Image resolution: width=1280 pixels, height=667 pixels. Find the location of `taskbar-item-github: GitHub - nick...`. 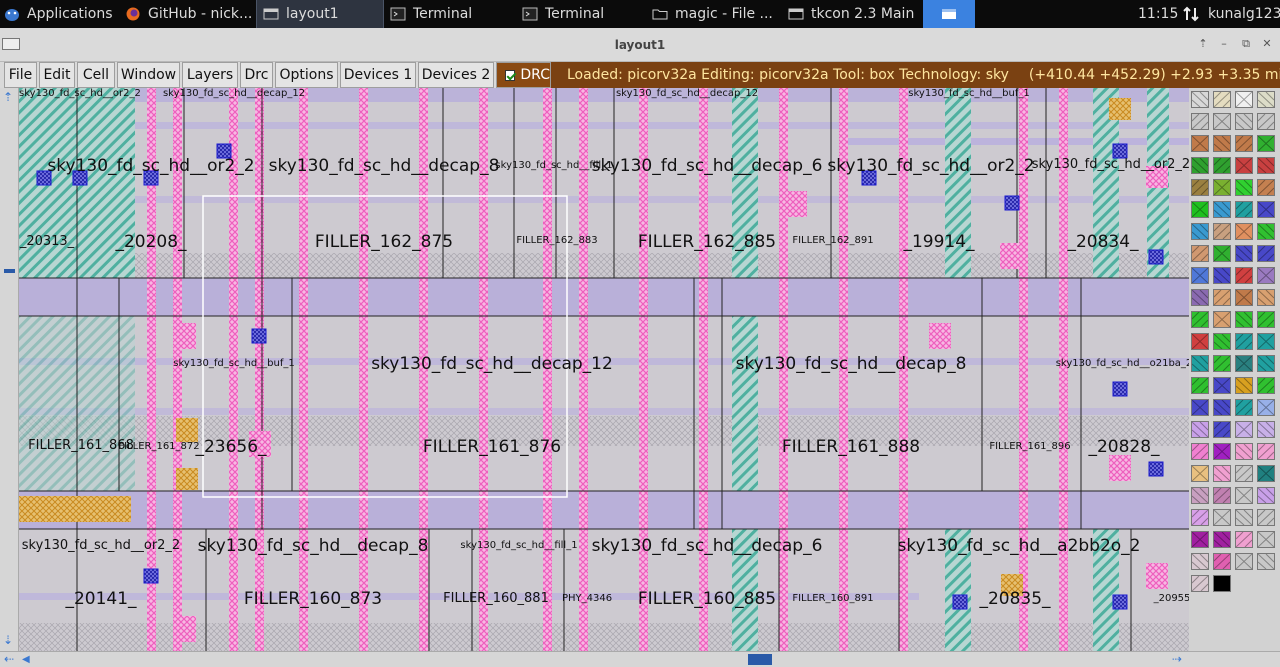

taskbar-item-github: GitHub - nick... is located at coordinates (188, 14).